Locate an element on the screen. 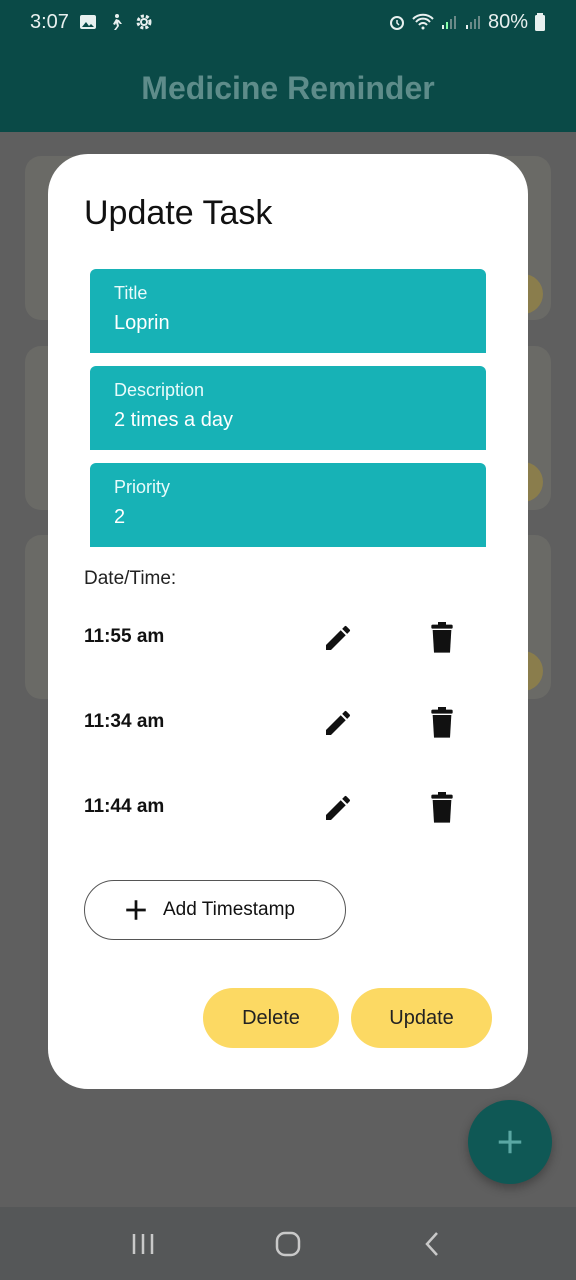  recents-icon is located at coordinates (143, 1244).